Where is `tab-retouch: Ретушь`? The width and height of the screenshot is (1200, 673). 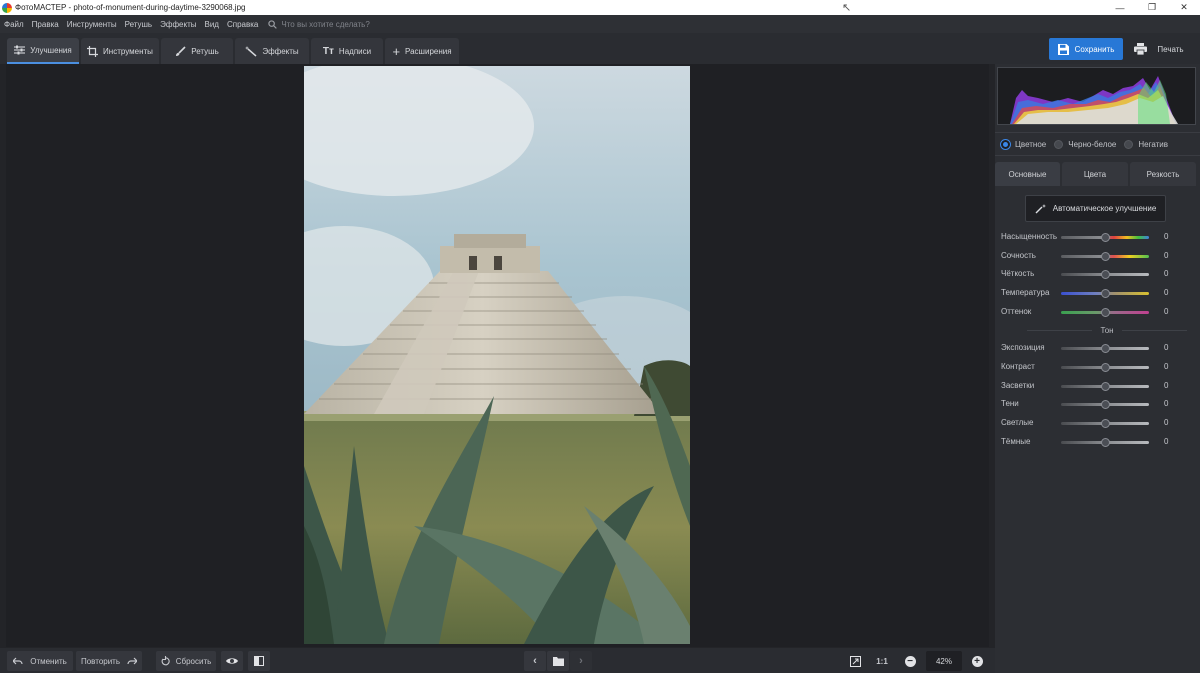 tab-retouch: Ретушь is located at coordinates (197, 51).